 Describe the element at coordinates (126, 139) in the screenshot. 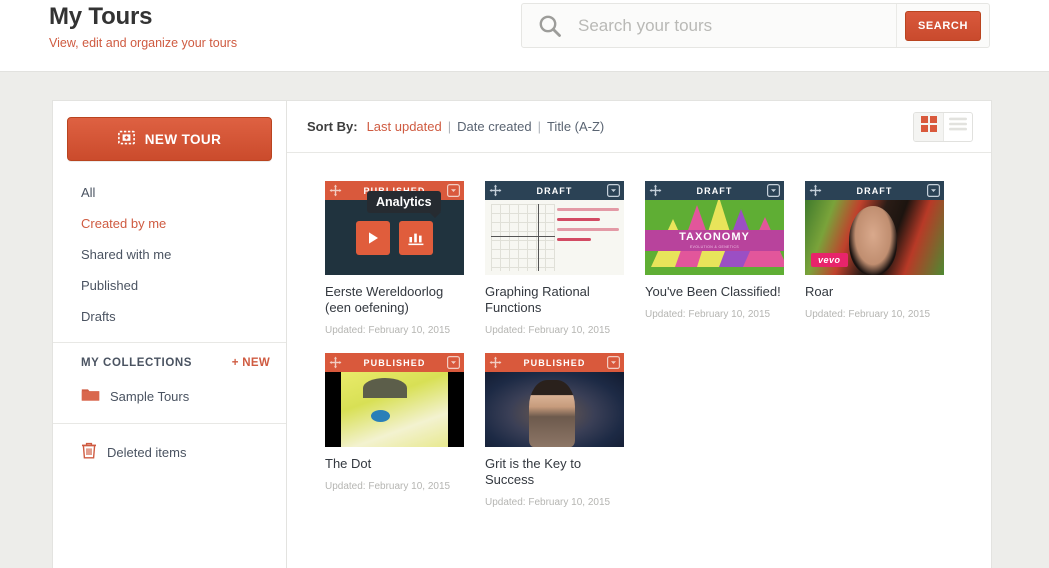

I see `add-slide-icon` at that location.